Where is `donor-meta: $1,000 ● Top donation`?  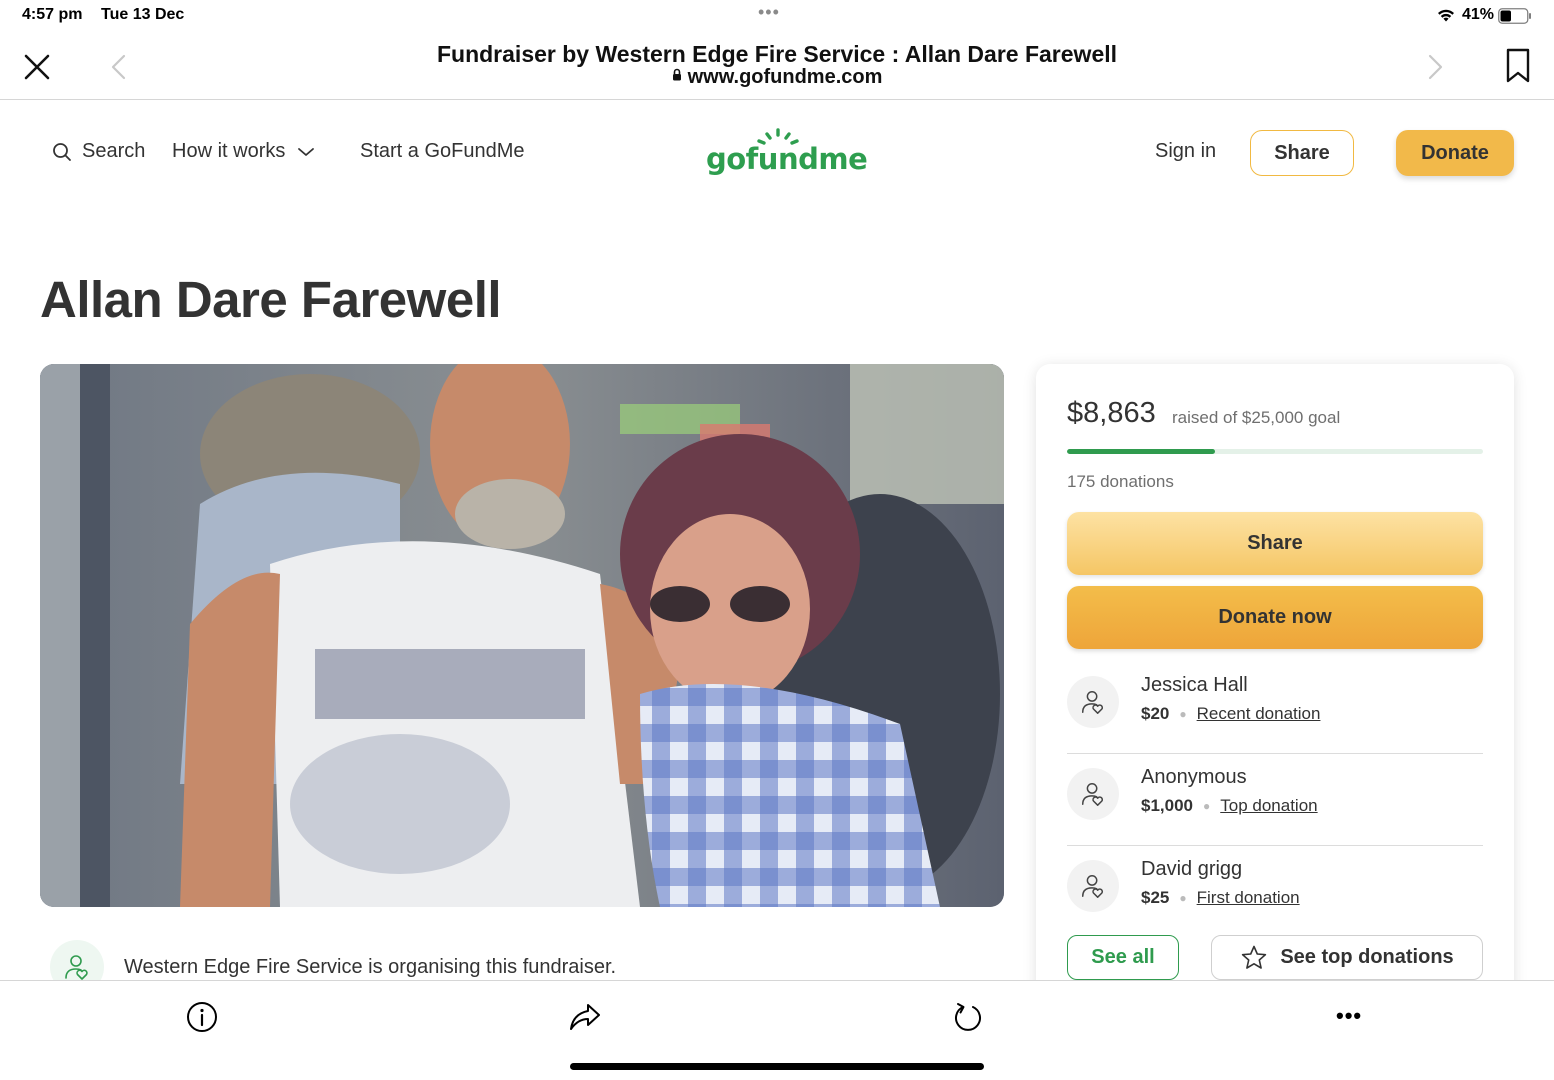
donor-meta: $1,000 ● Top donation is located at coordinates (1229, 806).